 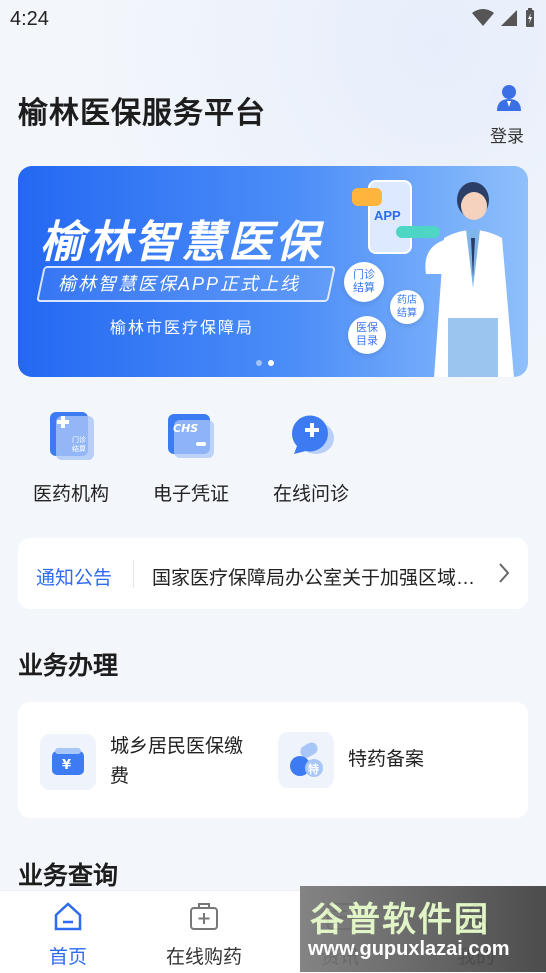 I want to click on login-label: 登录, so click(x=507, y=136).